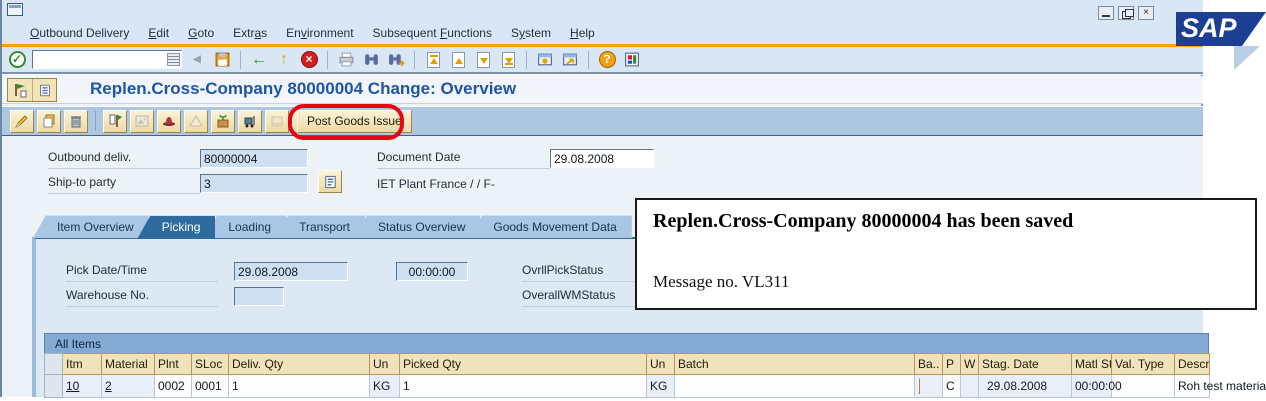 This screenshot has width=1266, height=401. Describe the element at coordinates (1220, 386) in the screenshot. I see `cell-description: Roh test material` at that location.